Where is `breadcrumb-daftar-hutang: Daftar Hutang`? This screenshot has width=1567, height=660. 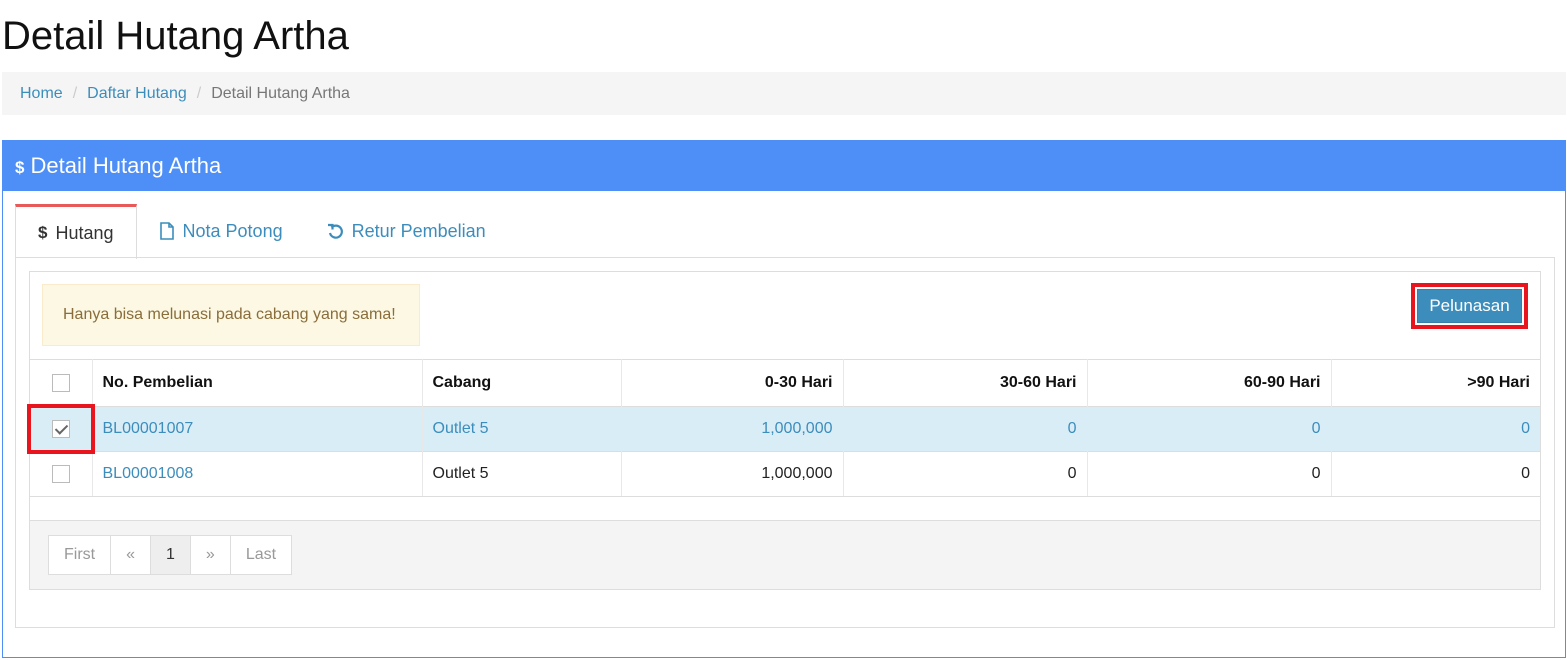 breadcrumb-daftar-hutang: Daftar Hutang is located at coordinates (137, 94).